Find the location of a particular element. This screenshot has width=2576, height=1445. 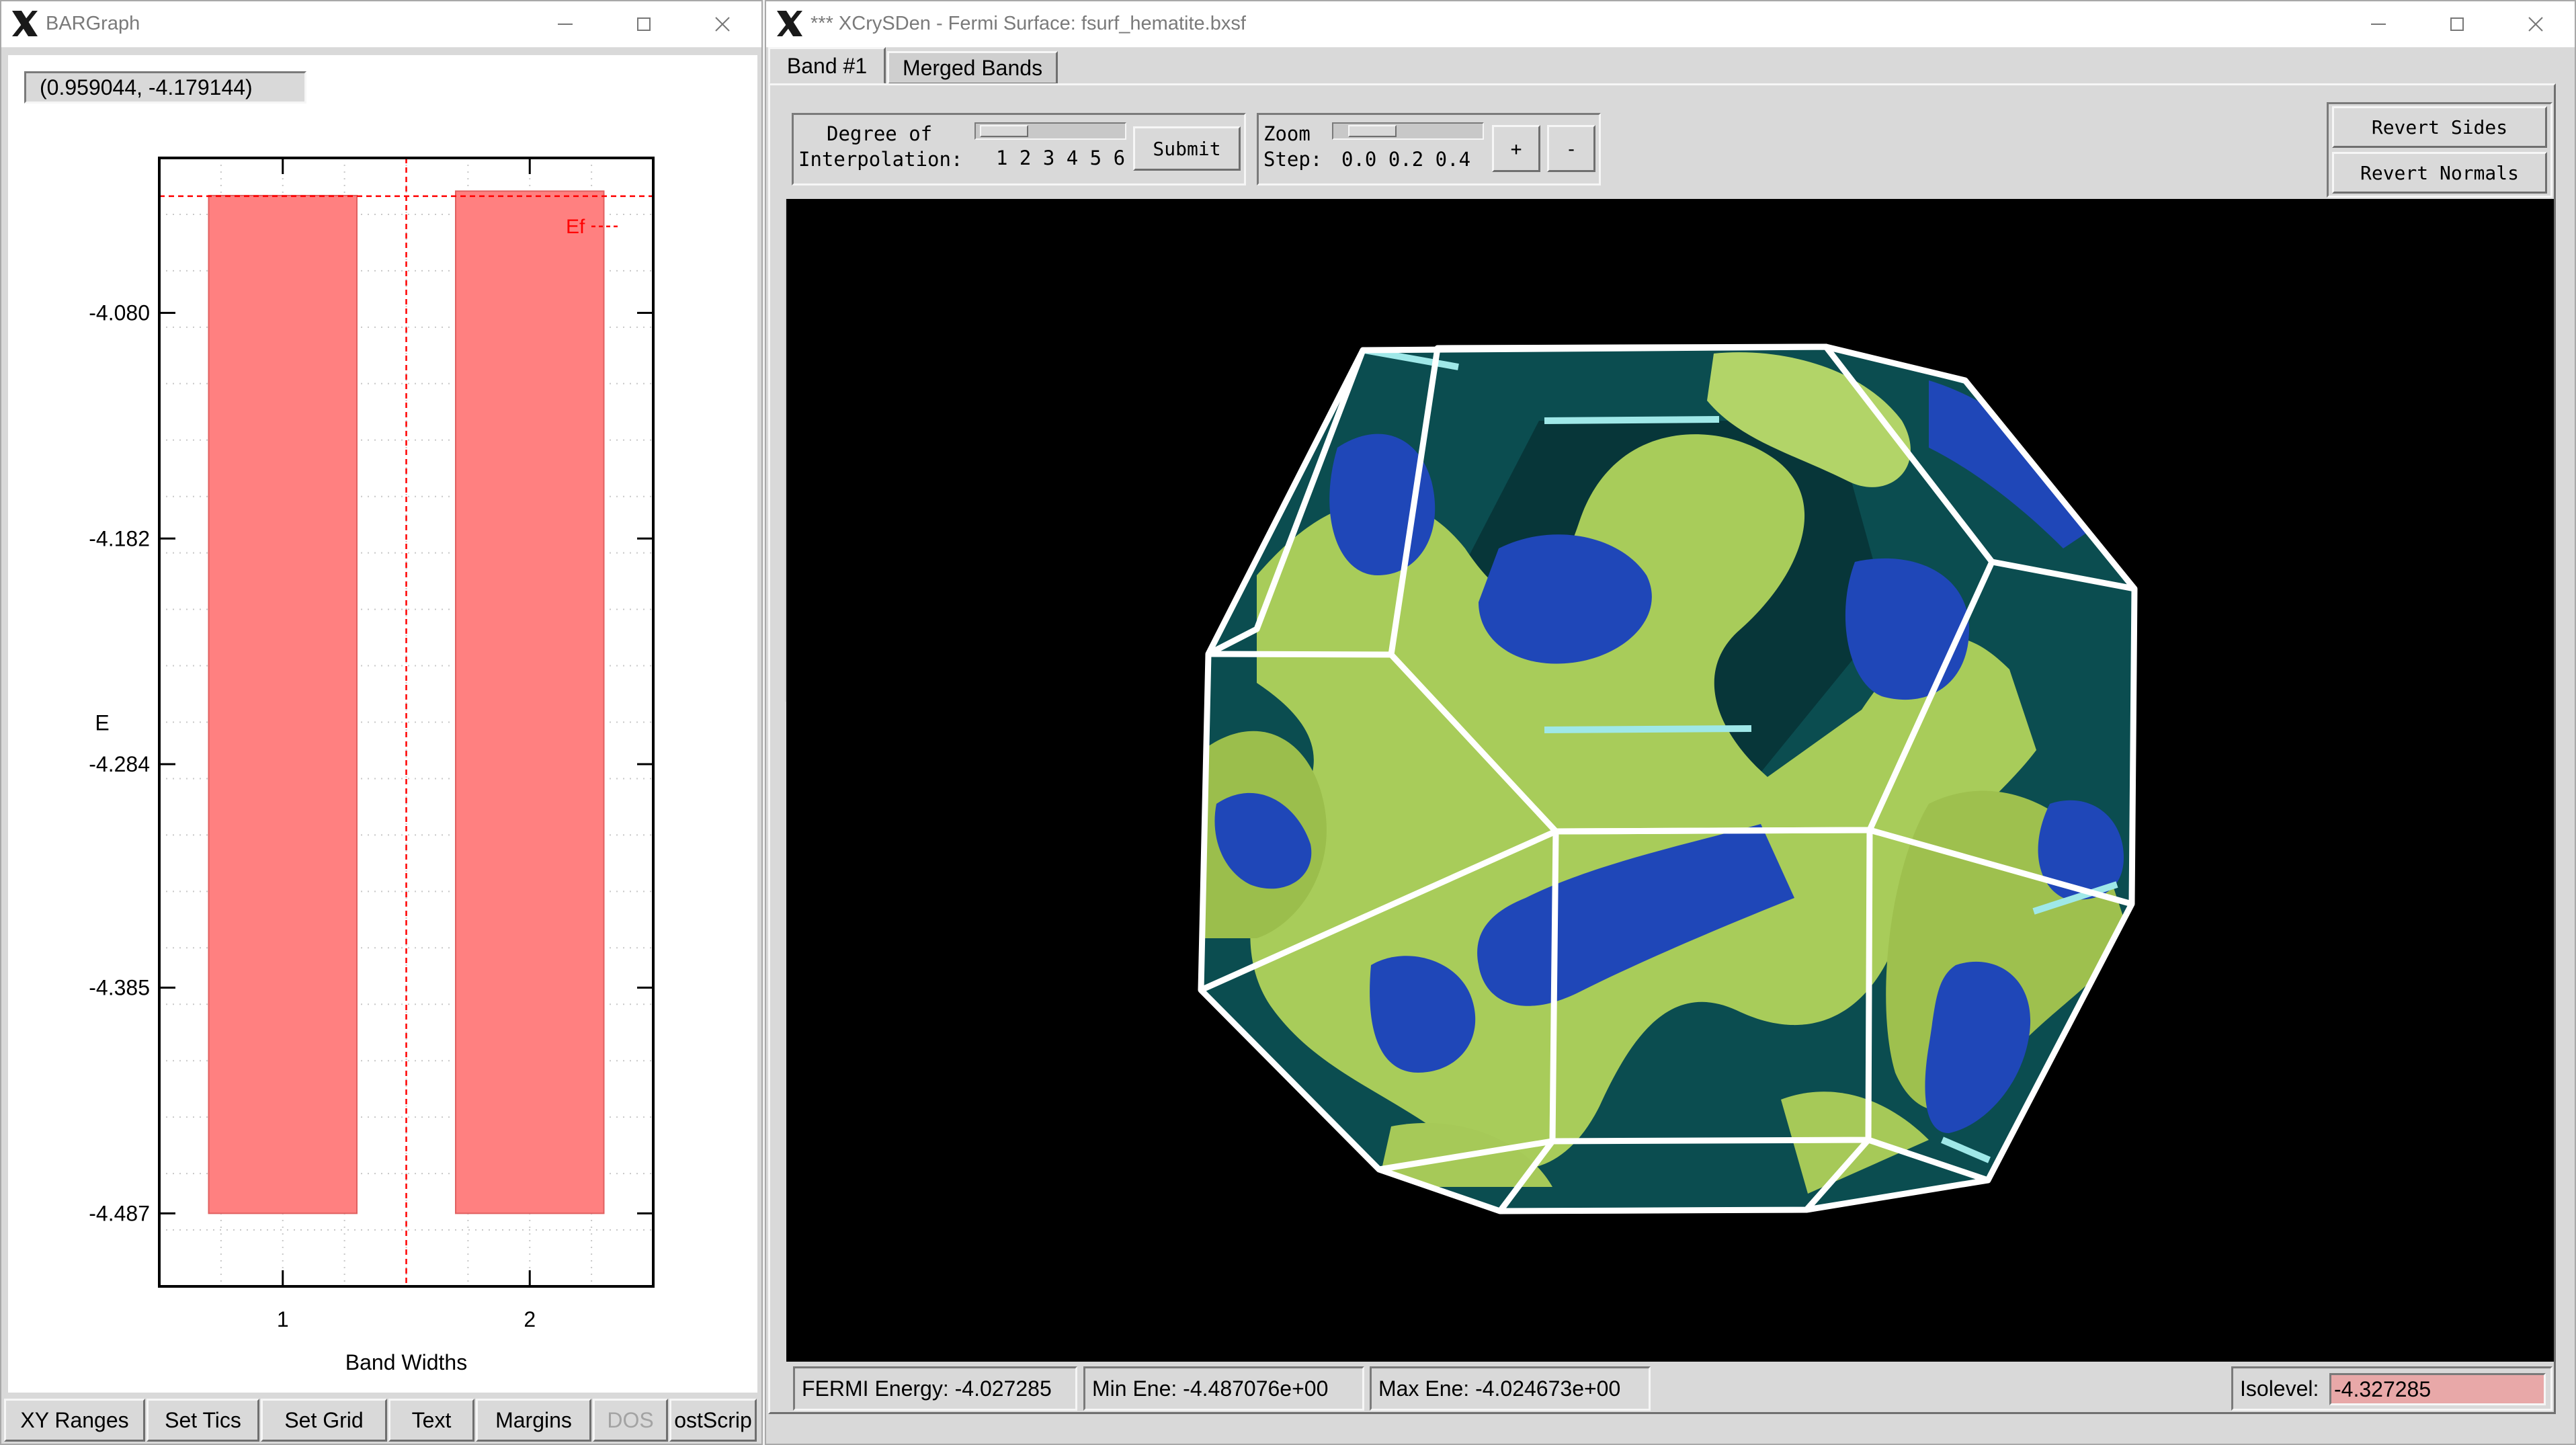

menu-button-label: DOS is located at coordinates (630, 1419).